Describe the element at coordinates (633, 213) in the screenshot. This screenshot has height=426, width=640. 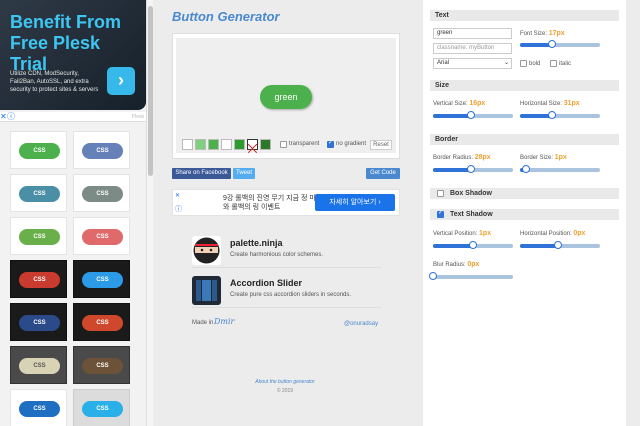
I see `right-gutter` at that location.